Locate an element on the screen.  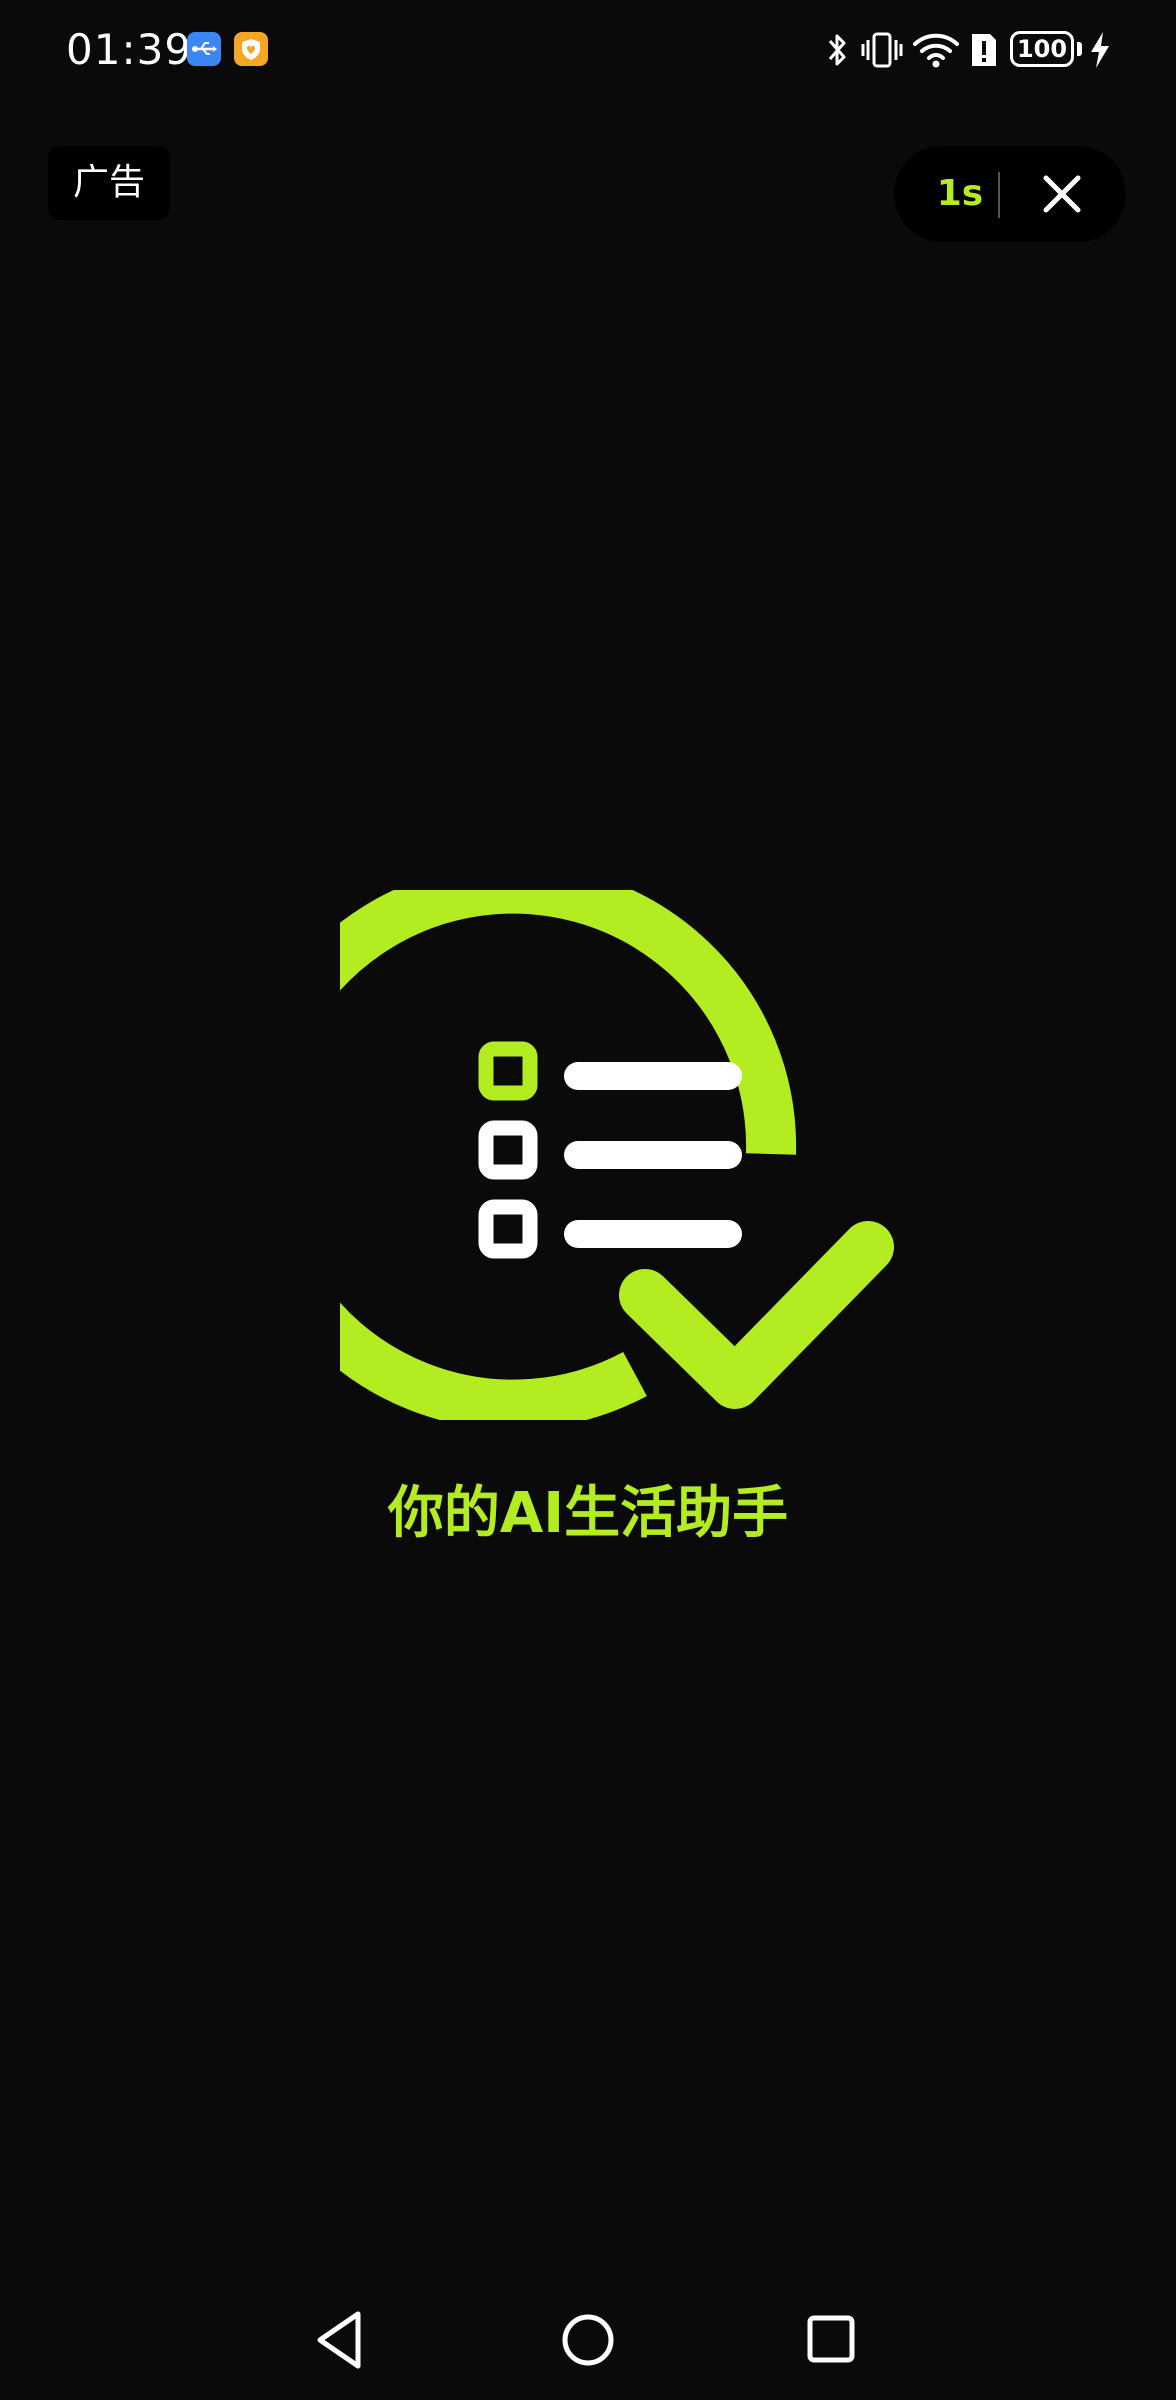
close-icon is located at coordinates (1062, 194).